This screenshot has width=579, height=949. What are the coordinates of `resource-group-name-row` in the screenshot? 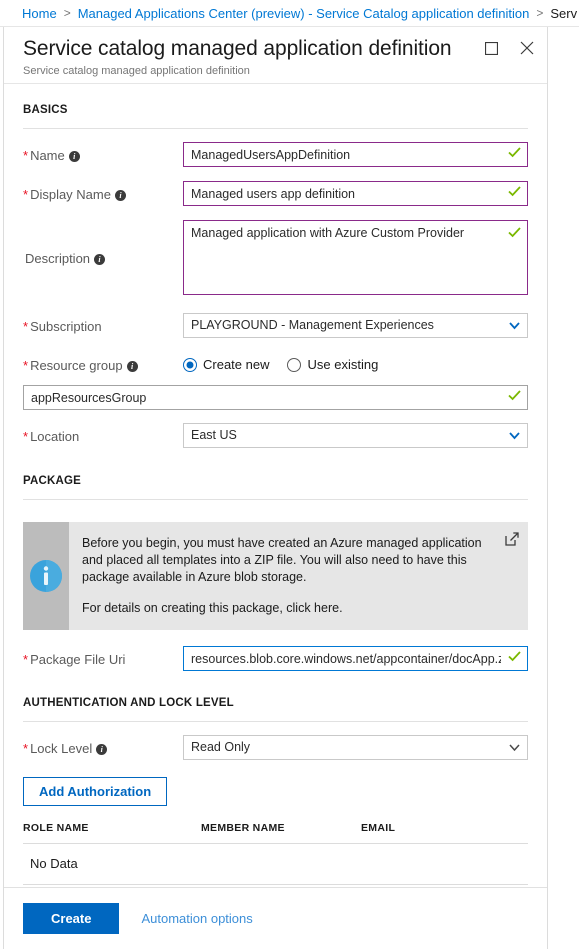 It's located at (275, 397).